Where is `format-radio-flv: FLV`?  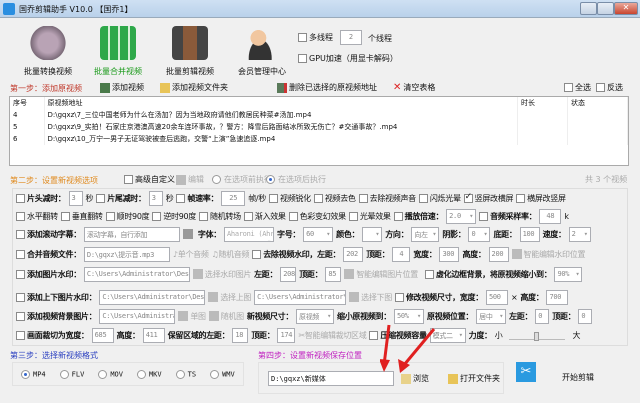 format-radio-flv: FLV is located at coordinates (71, 374).